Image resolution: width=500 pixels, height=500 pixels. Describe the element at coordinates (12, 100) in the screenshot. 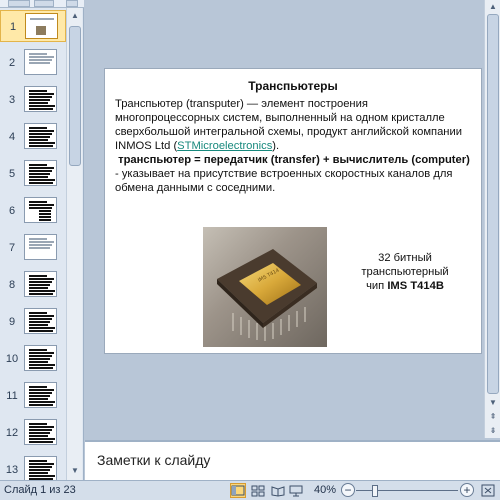

I see `slide-thumbnail-number: 3` at that location.